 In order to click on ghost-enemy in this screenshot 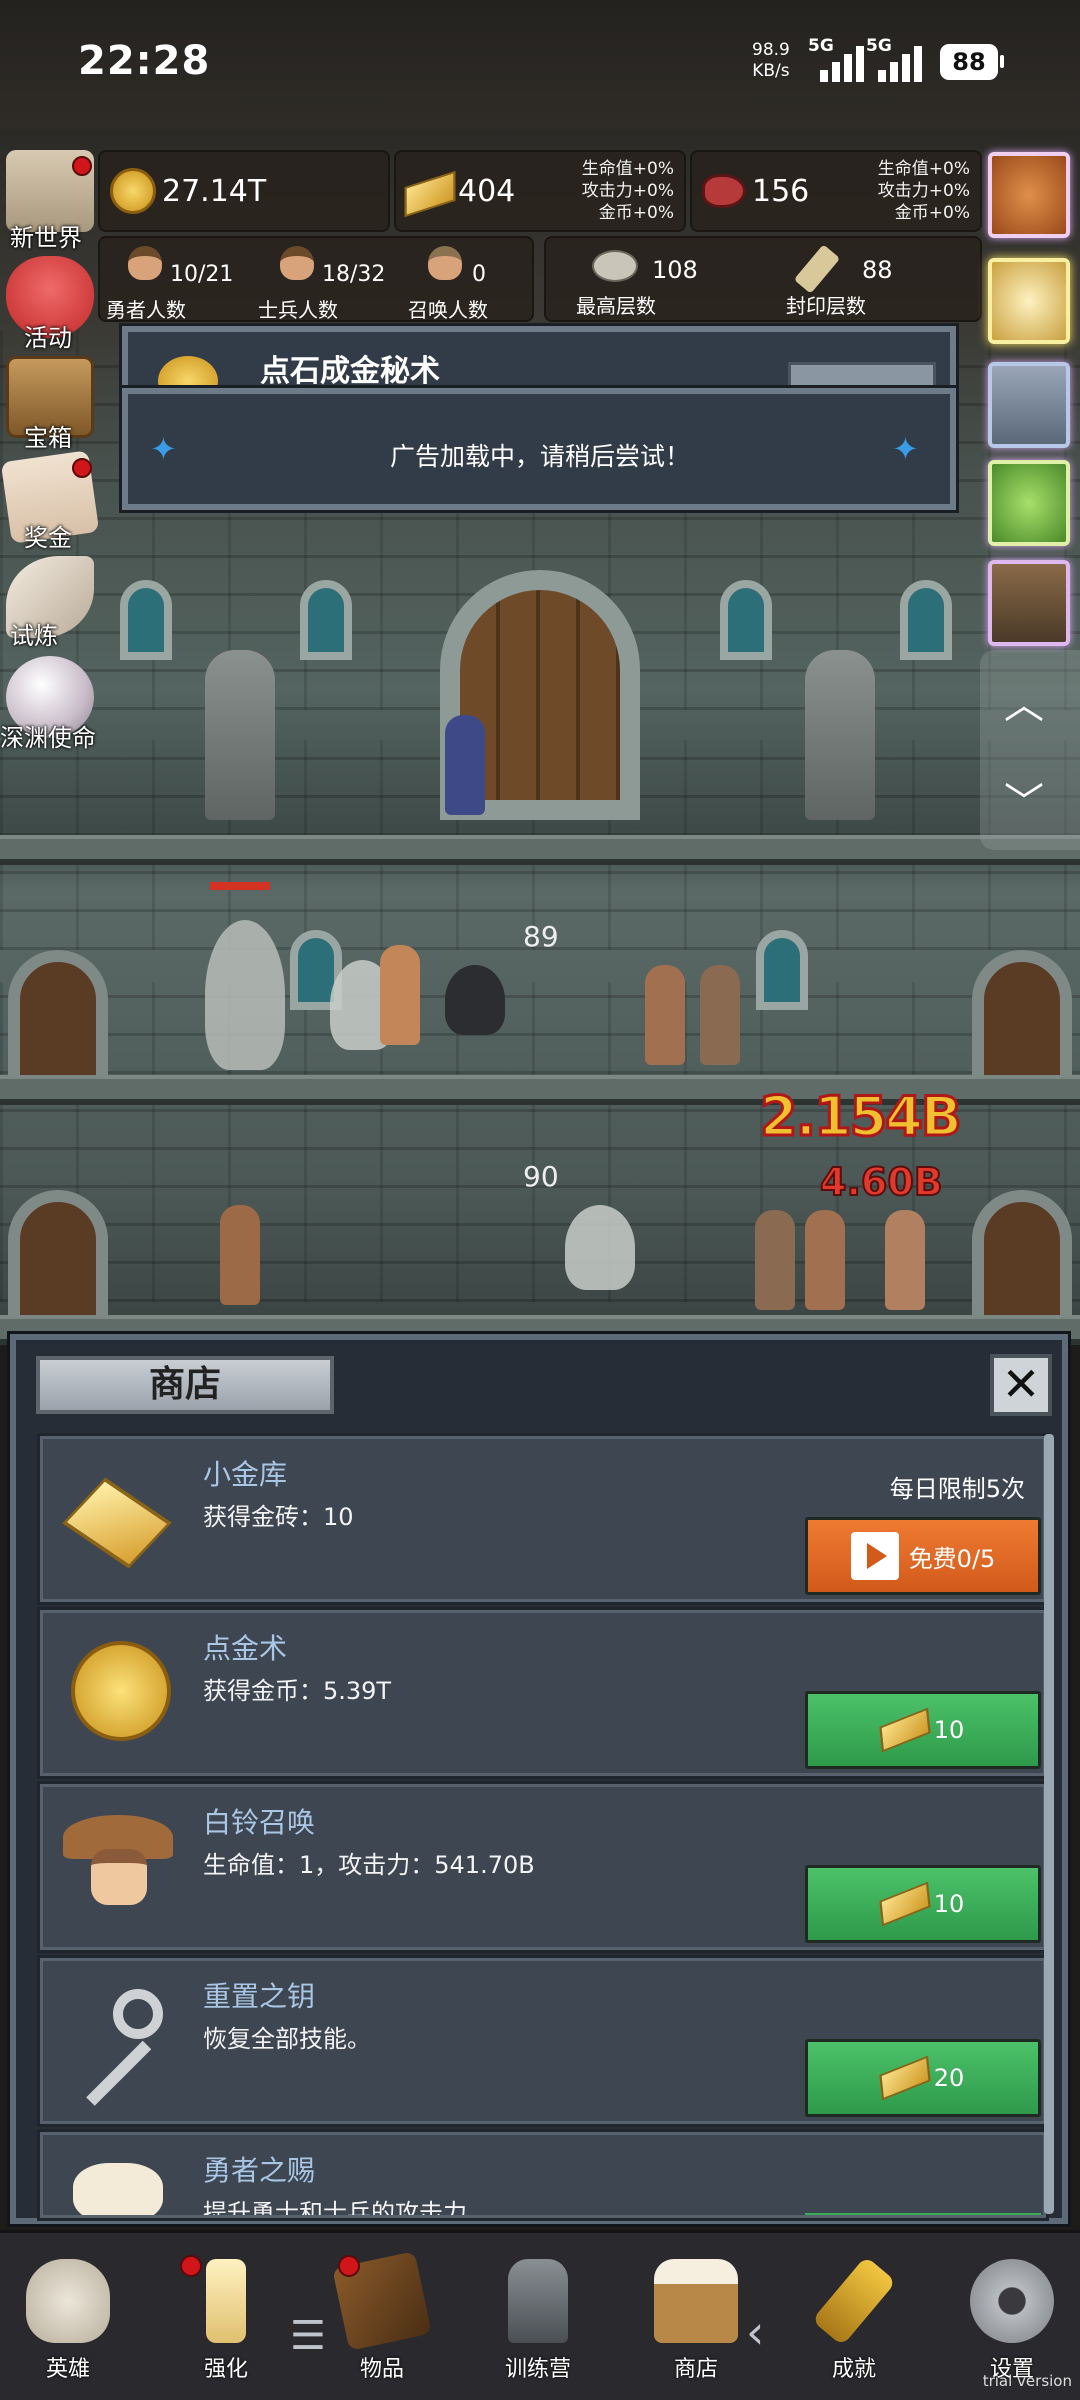, I will do `click(600, 1247)`.